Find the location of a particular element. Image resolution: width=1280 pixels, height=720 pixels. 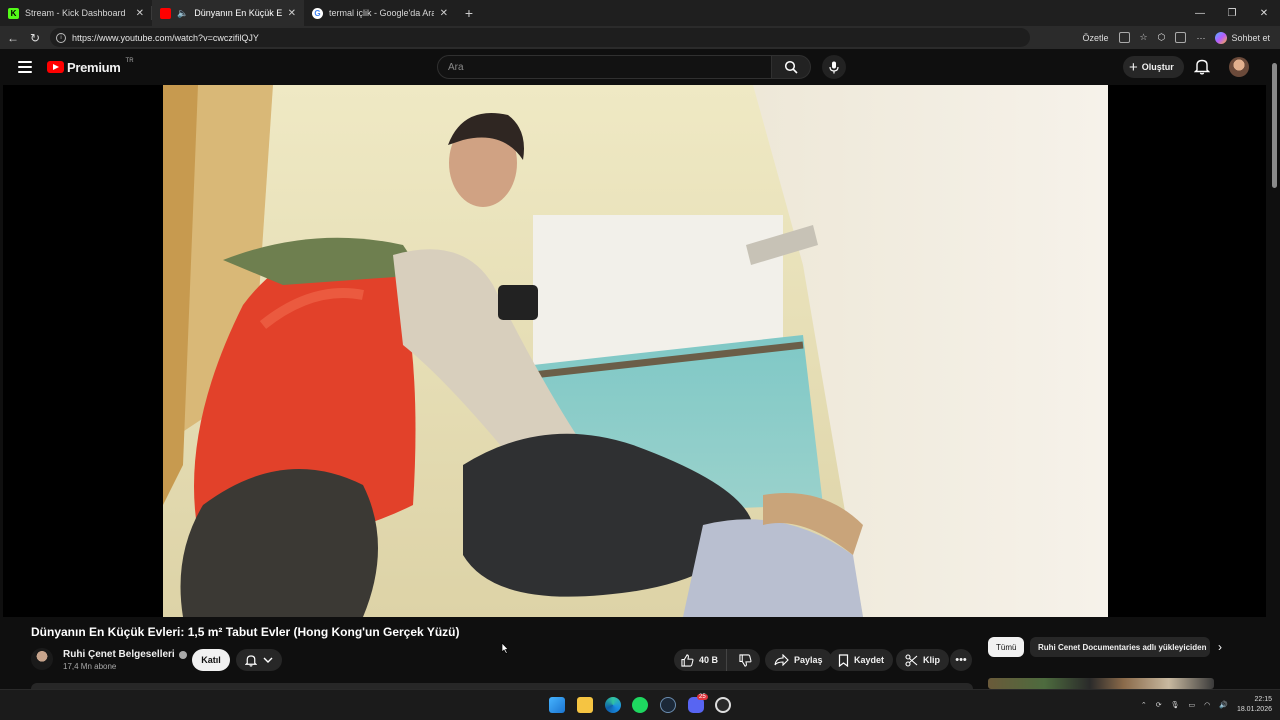

chip-all: Tümü is located at coordinates (1006, 647).